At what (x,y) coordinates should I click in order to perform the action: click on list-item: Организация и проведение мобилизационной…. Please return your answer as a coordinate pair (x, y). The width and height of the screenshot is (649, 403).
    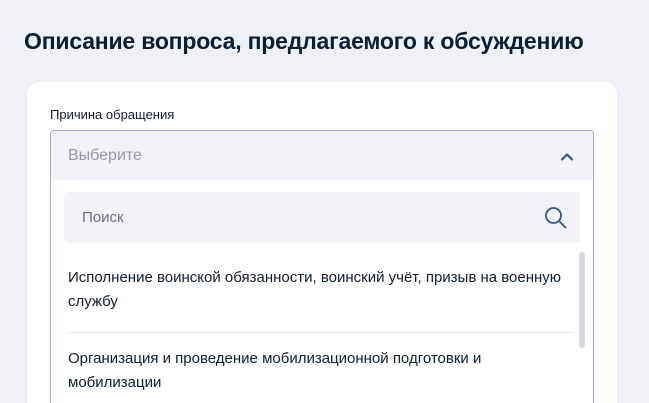
    Looking at the image, I should click on (321, 364).